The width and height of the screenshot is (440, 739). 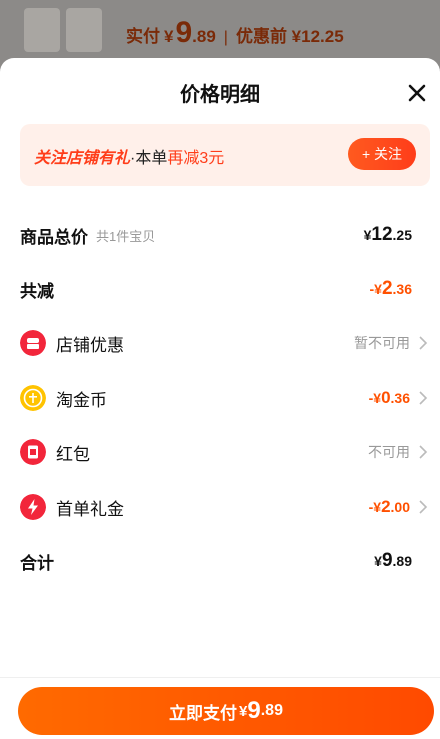 What do you see at coordinates (382, 154) in the screenshot?
I see `follow-button: + 关注` at bounding box center [382, 154].